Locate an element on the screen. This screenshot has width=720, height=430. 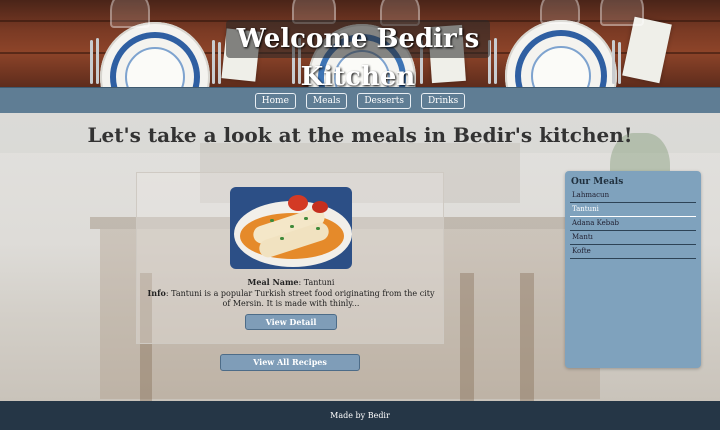
view-detail-button: View Detail is located at coordinates (291, 322).